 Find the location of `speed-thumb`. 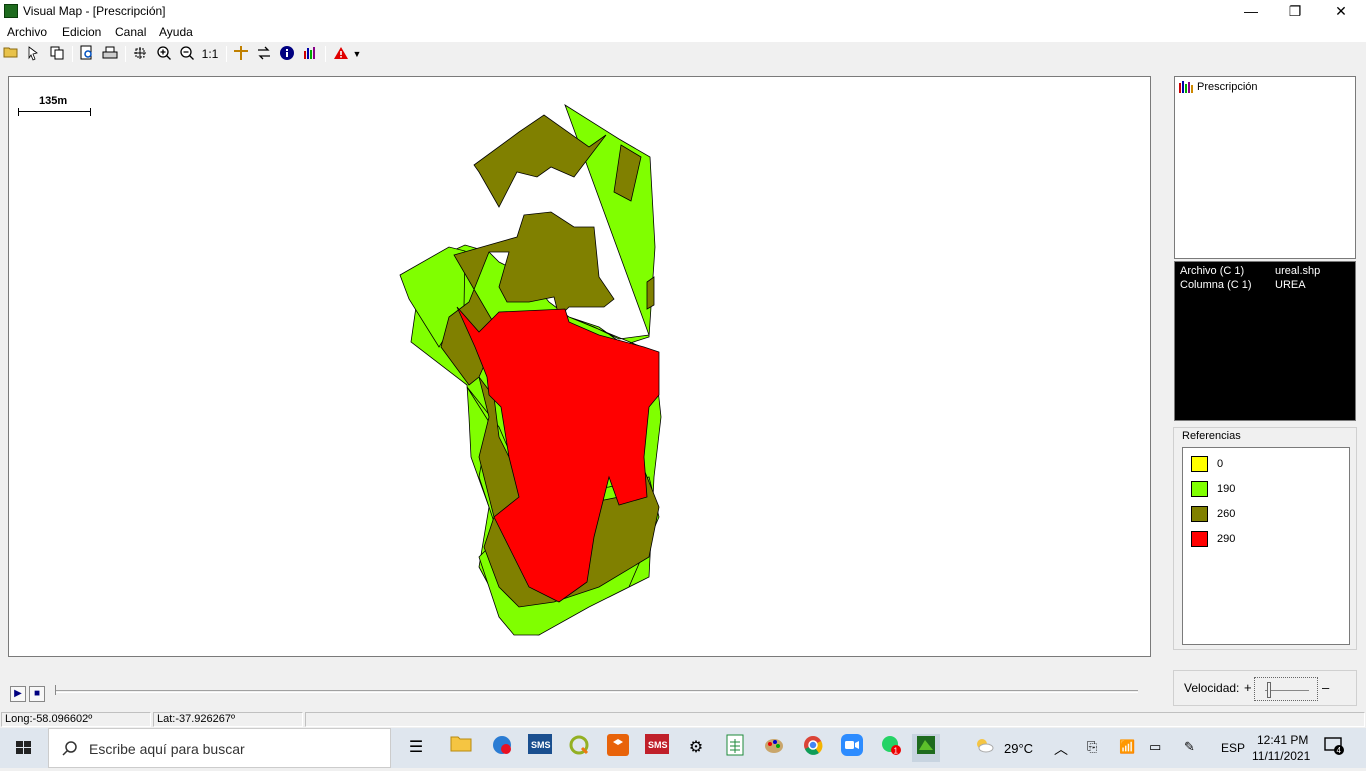

speed-thumb is located at coordinates (1269, 690).